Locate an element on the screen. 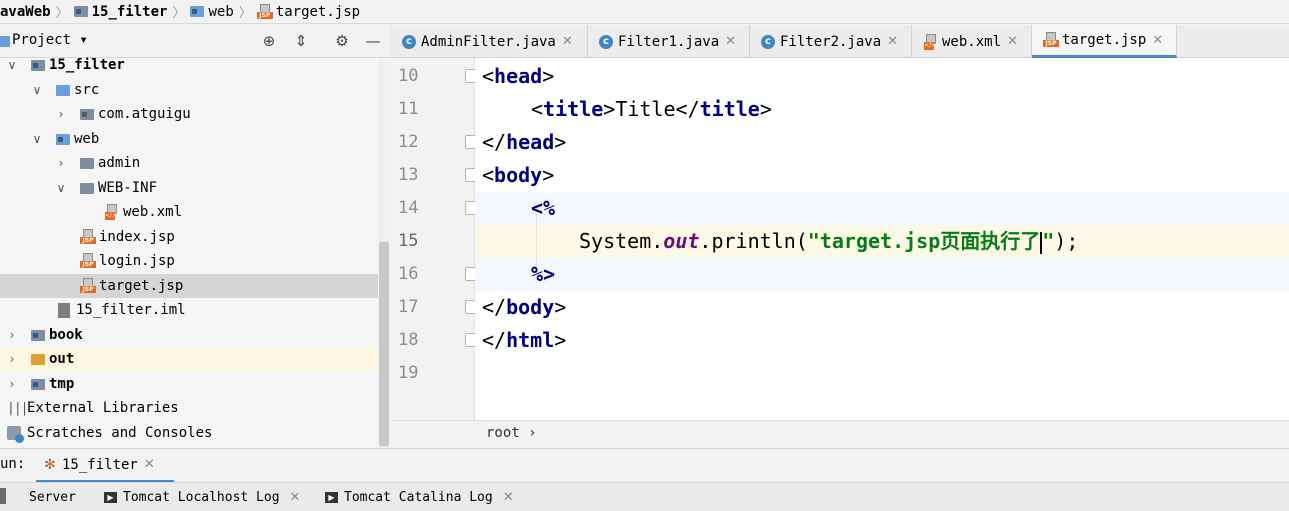 The height and width of the screenshot is (511, 1289). libraries-icon: ||| is located at coordinates (17, 408).